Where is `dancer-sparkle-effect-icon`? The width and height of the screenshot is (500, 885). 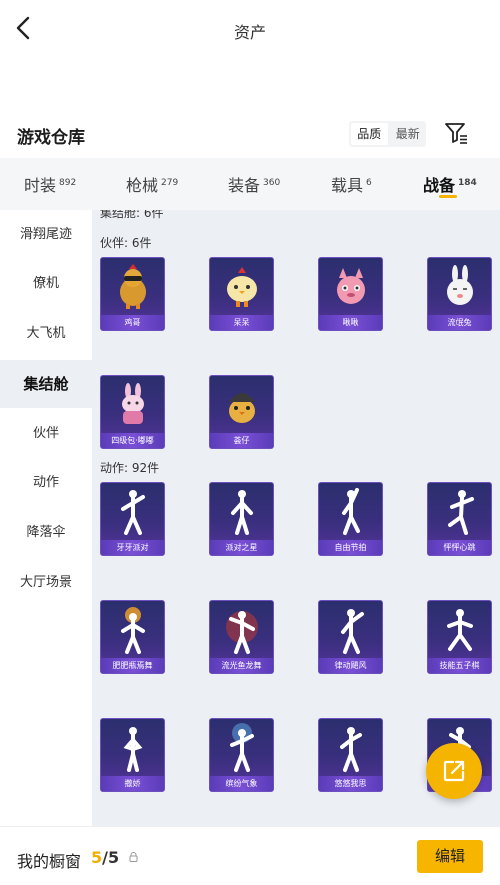
dancer-sparkle-effect-icon is located at coordinates (241, 747).